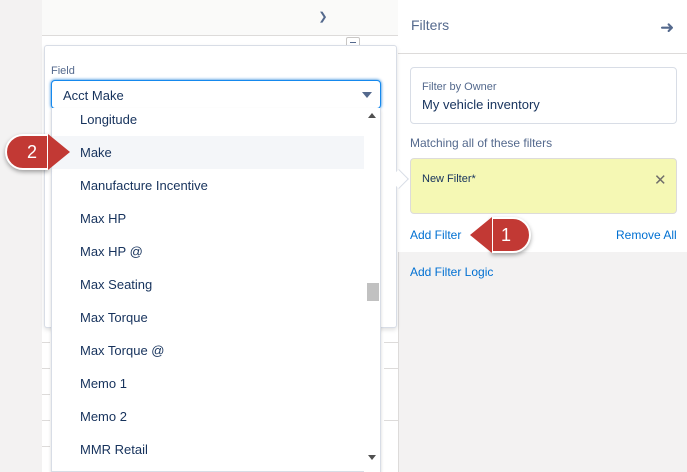  Describe the element at coordinates (208, 284) in the screenshot. I see `field-option: Max Seating` at that location.